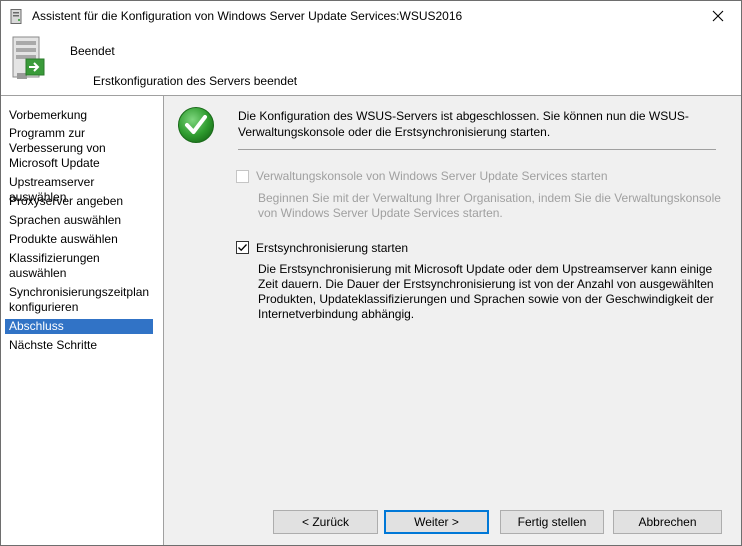 The image size is (742, 546). What do you see at coordinates (79, 345) in the screenshot?
I see `nav-item-naechste-schritte: Nächste Schritte` at bounding box center [79, 345].